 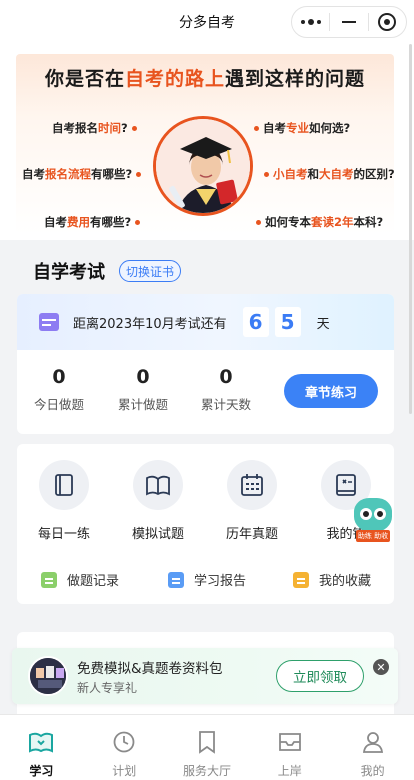 I want to click on tab-service-hall: 服务大厅, so click(x=207, y=747).